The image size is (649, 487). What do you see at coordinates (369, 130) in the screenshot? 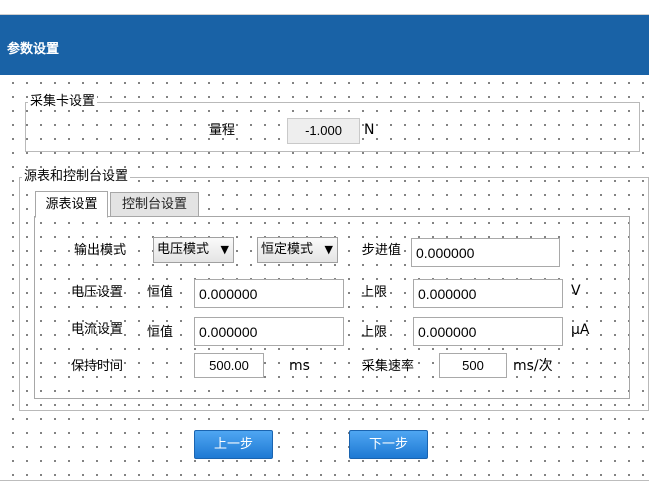
I see `range-unit: N` at bounding box center [369, 130].